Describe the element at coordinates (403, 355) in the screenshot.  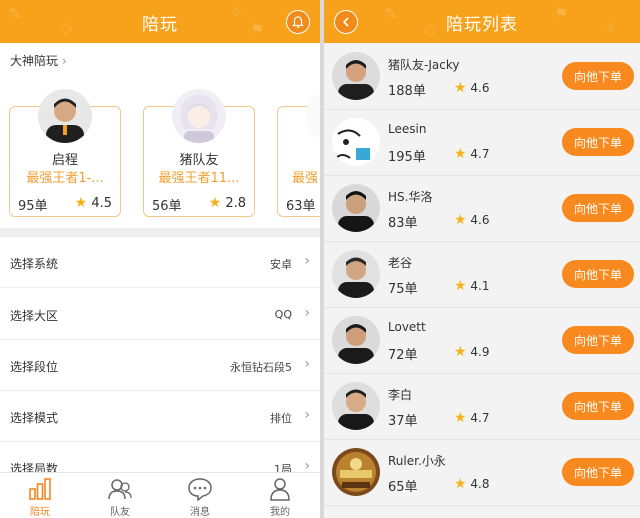
I see `player-orders: 72单` at that location.